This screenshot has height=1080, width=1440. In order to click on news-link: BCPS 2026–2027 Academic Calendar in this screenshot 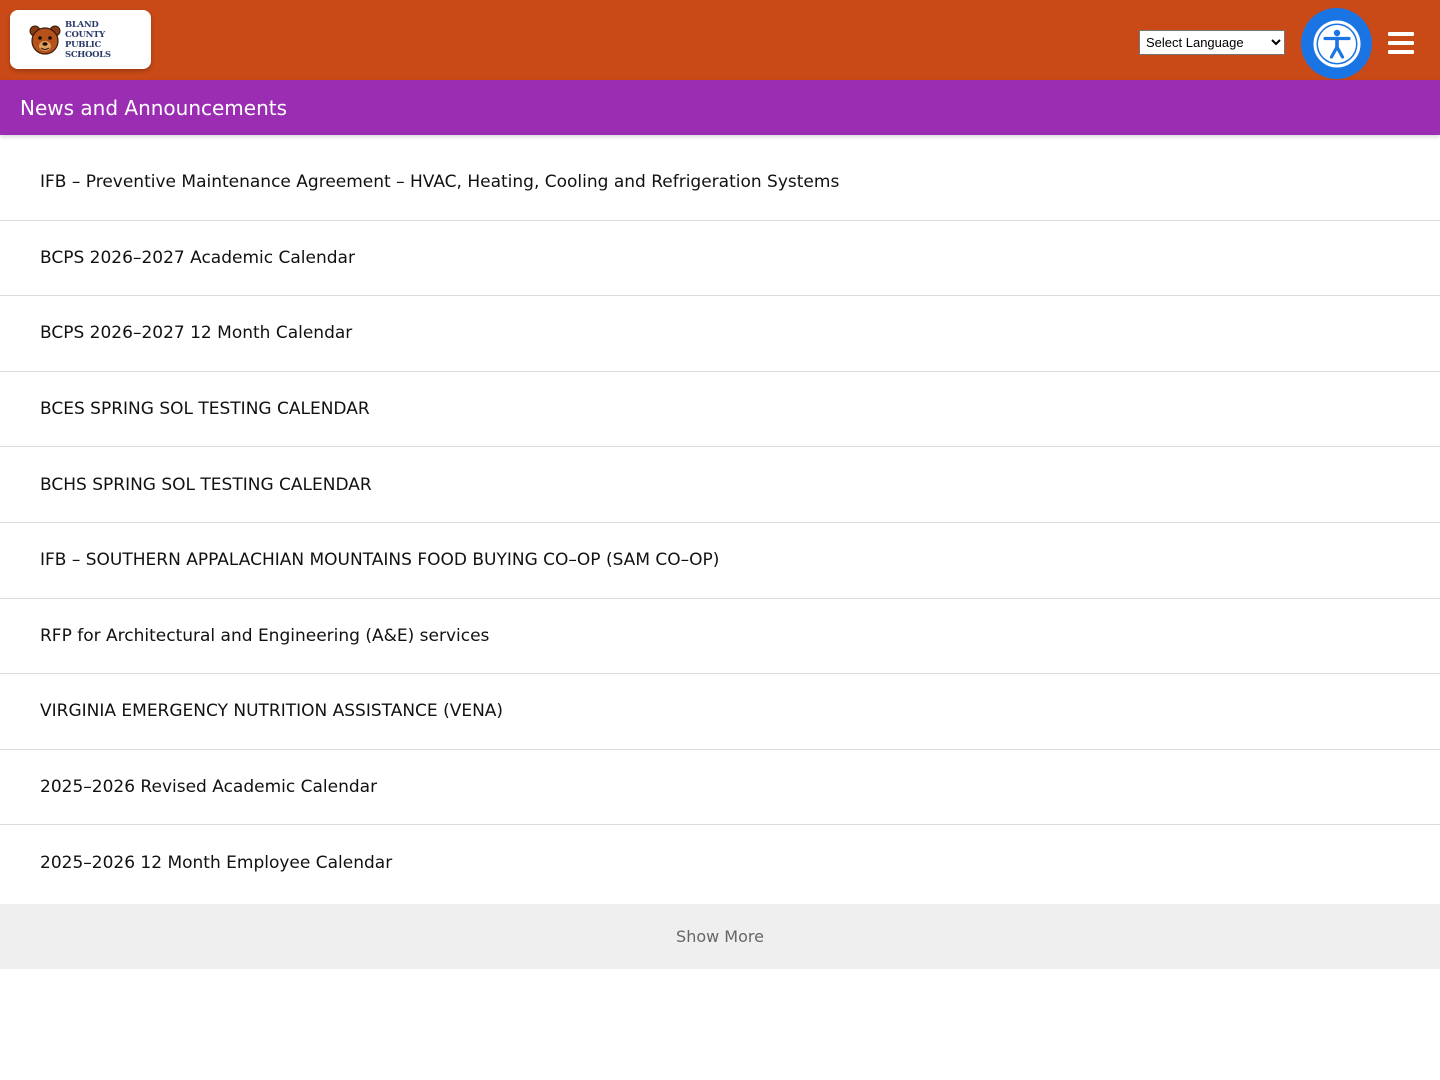, I will do `click(197, 258)`.